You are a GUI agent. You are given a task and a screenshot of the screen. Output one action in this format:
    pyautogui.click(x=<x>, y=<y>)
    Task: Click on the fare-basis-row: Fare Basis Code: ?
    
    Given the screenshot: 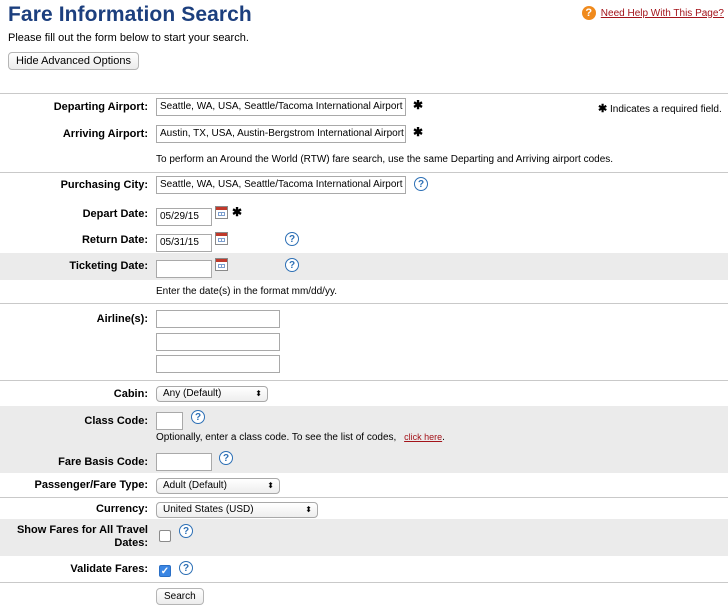 What is the action you would take?
    pyautogui.click(x=364, y=461)
    